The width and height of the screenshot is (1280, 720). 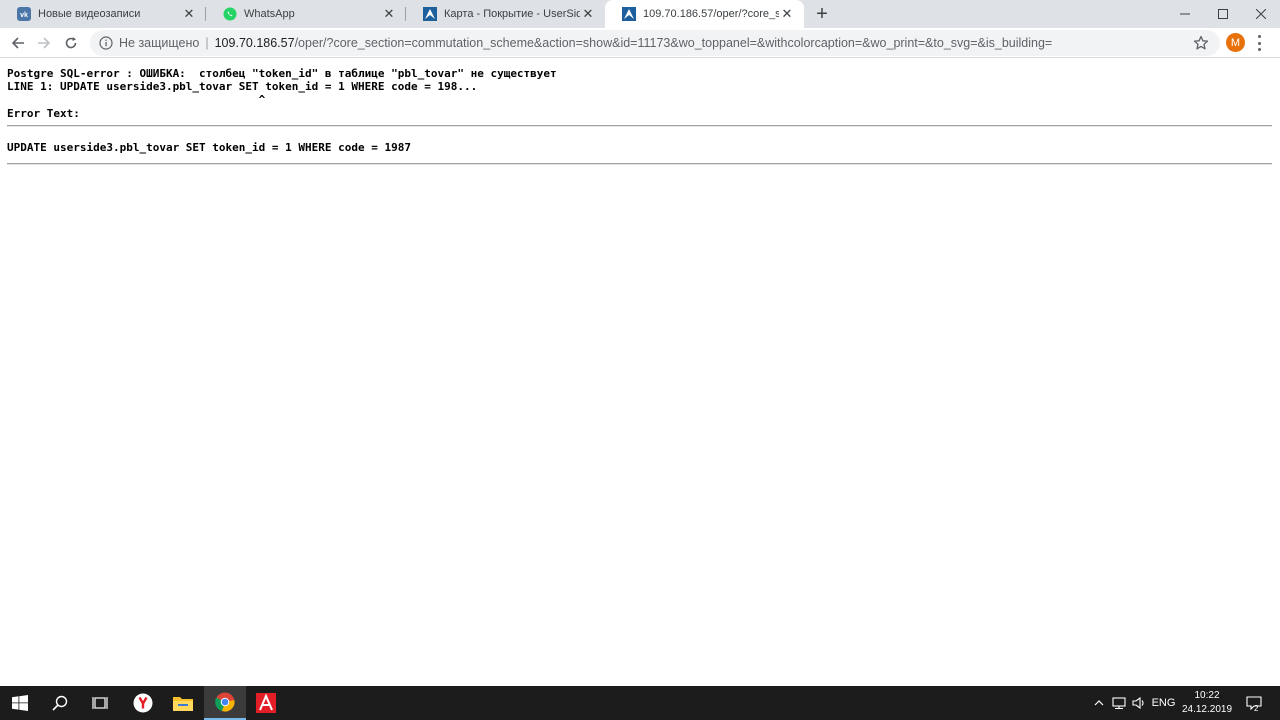 What do you see at coordinates (230, 14) in the screenshot?
I see `whatsapp-icon` at bounding box center [230, 14].